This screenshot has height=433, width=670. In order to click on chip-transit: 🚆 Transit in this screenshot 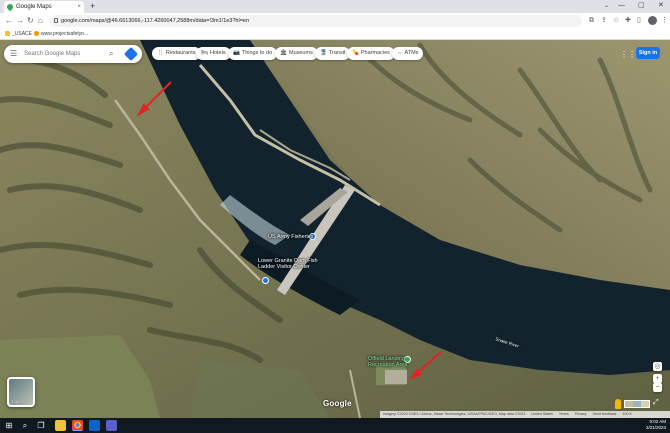, I will do `click(333, 53)`.